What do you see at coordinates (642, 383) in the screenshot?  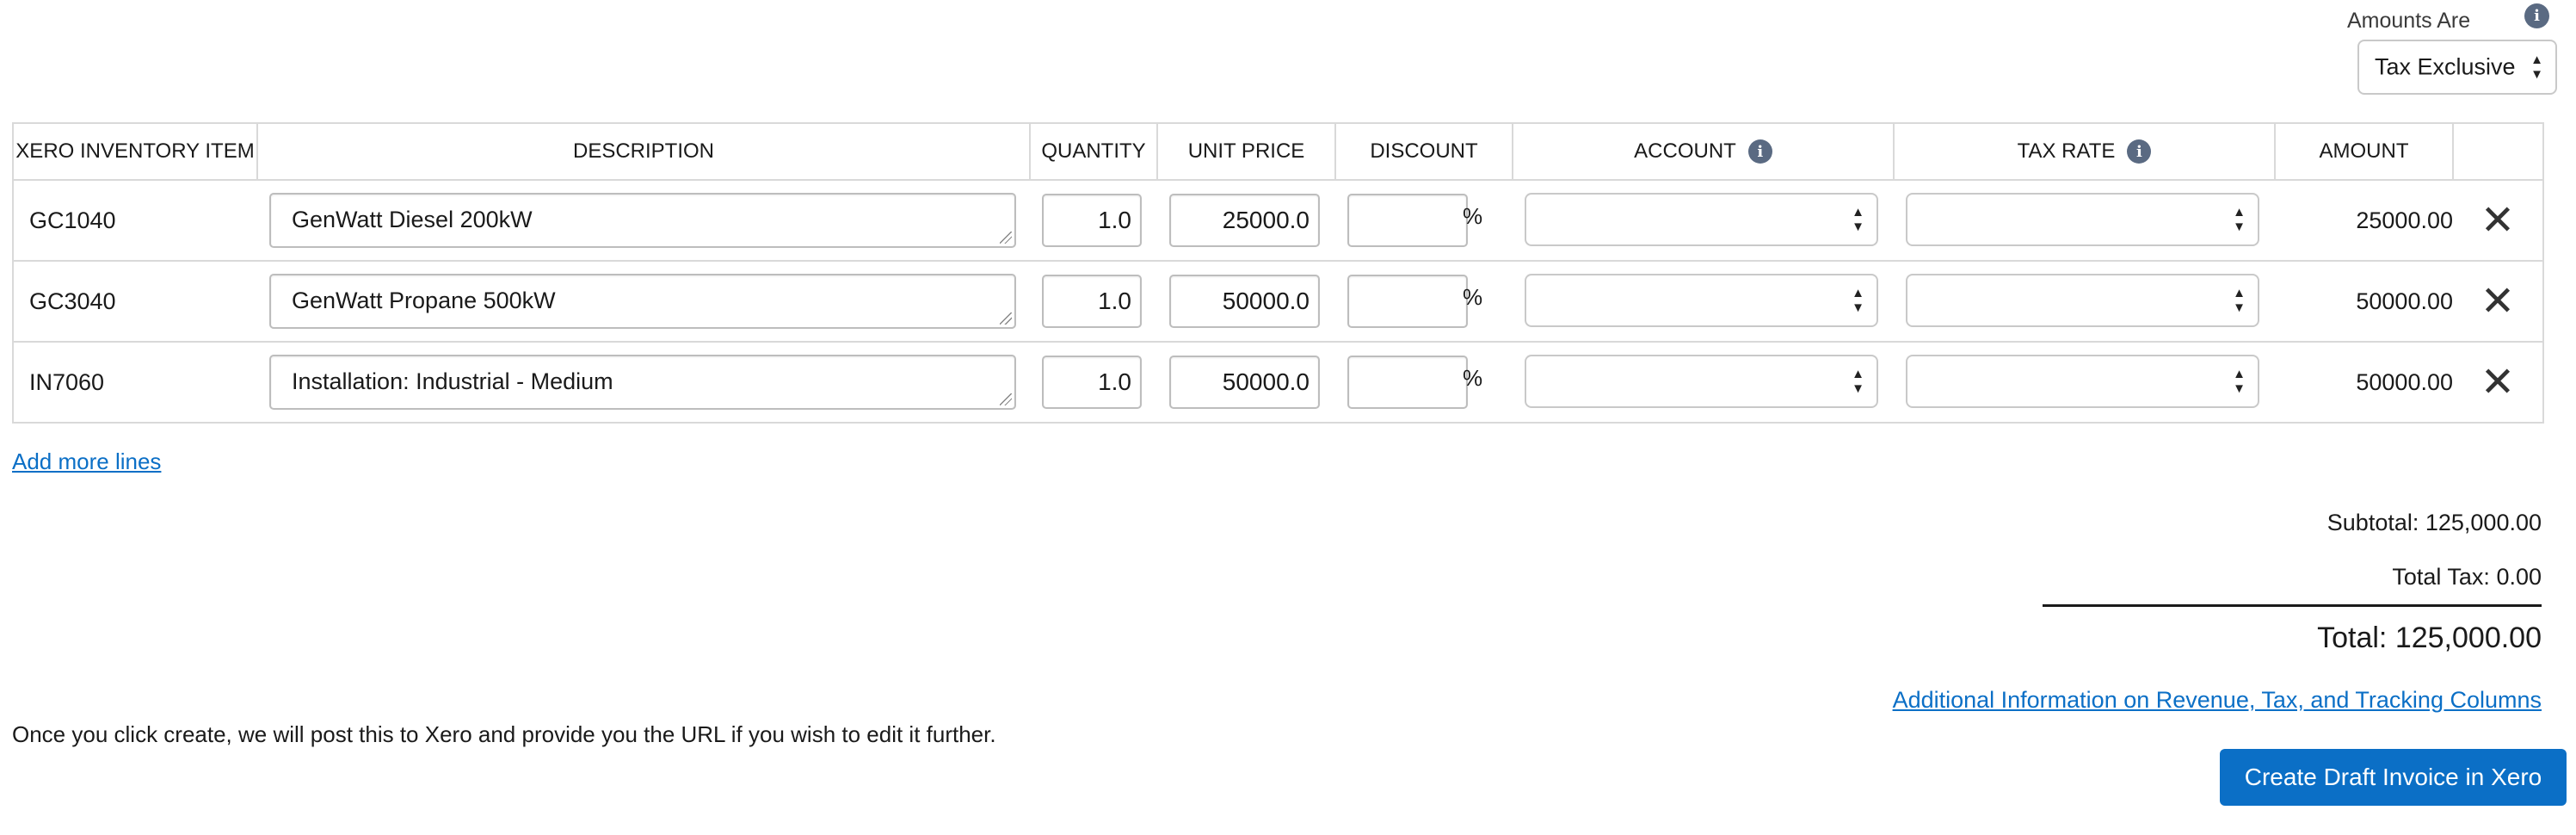 I see `description-field: Installation: Industrial - Medium` at bounding box center [642, 383].